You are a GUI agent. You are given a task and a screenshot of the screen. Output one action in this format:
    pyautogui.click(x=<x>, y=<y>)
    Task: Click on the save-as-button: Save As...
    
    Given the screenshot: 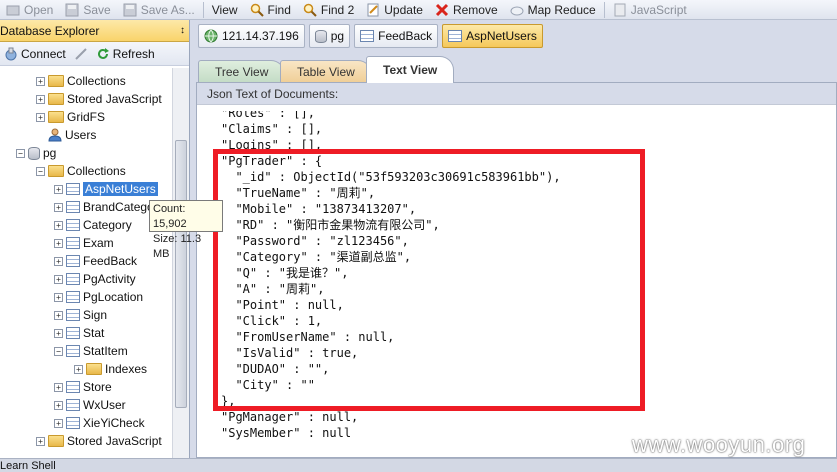 What is the action you would take?
    pyautogui.click(x=159, y=10)
    